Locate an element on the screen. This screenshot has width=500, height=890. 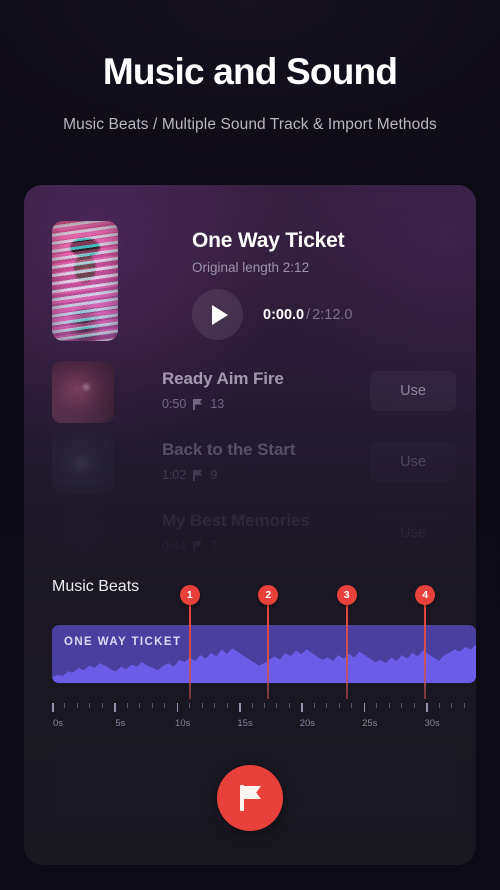
track-beat-count: 9 is located at coordinates (214, 475).